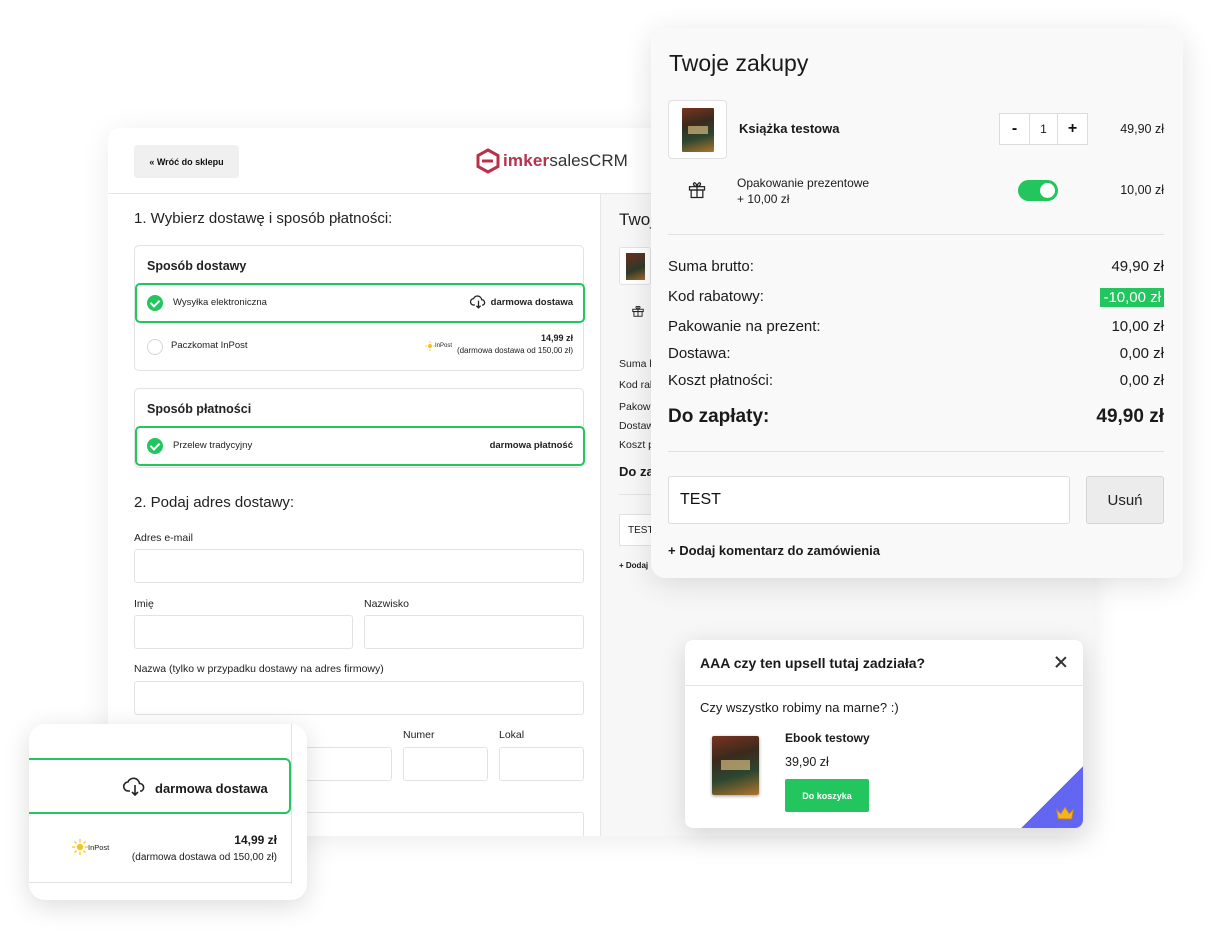 This screenshot has height=931, width=1212. What do you see at coordinates (1130, 416) in the screenshot?
I see `total-value: 49,90 zł` at bounding box center [1130, 416].